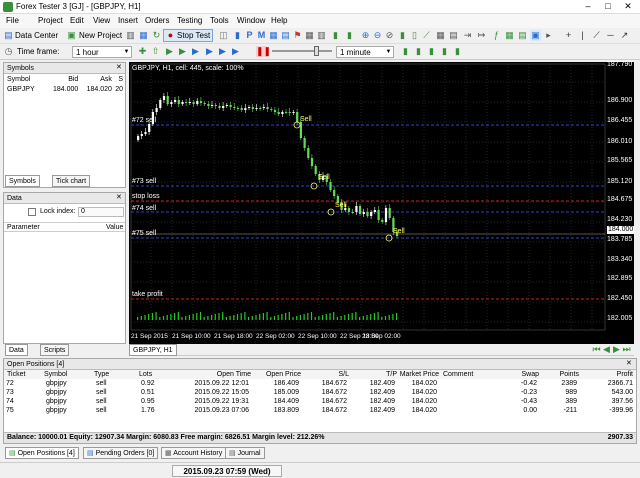 The height and width of the screenshot is (478, 640). I want to click on lock-index-input: 0, so click(101, 212).